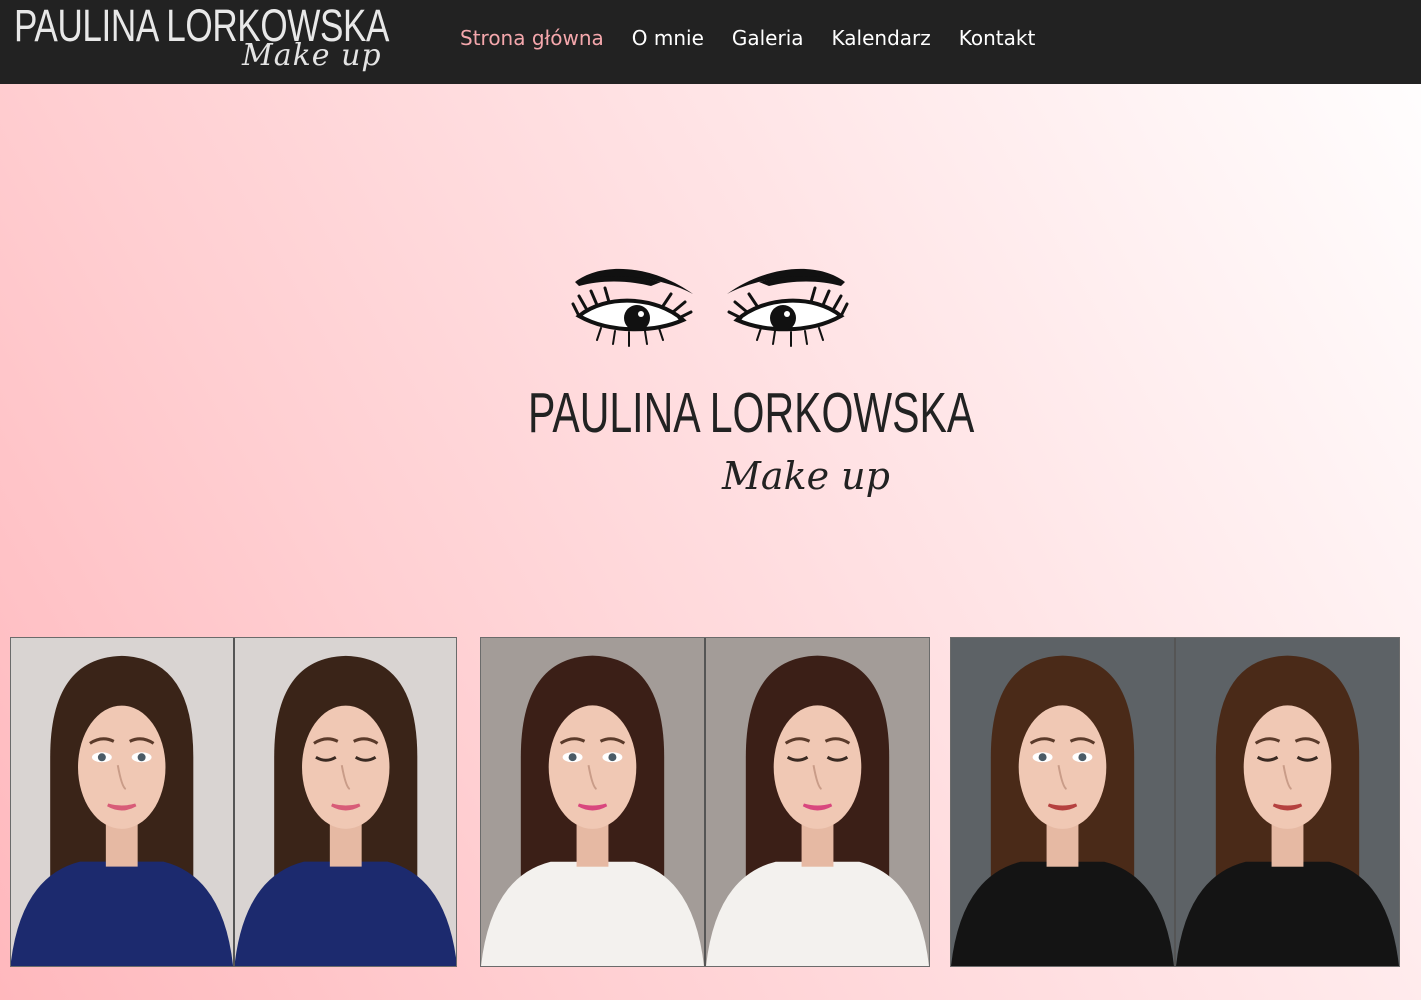  Describe the element at coordinates (881, 38) in the screenshot. I see `nav-item-calendar: Kalendarz` at that location.